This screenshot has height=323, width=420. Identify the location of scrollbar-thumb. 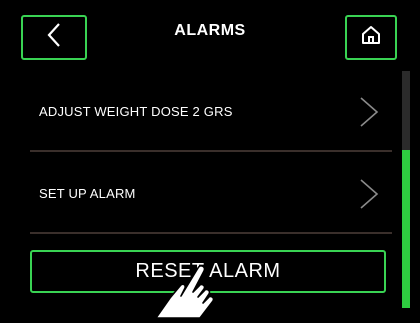
(406, 229).